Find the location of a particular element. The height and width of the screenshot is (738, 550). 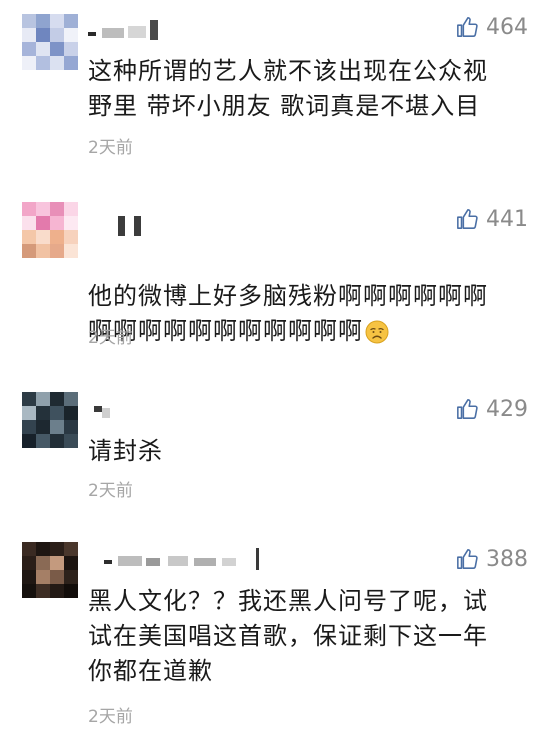

like-button: 441 is located at coordinates (492, 219).